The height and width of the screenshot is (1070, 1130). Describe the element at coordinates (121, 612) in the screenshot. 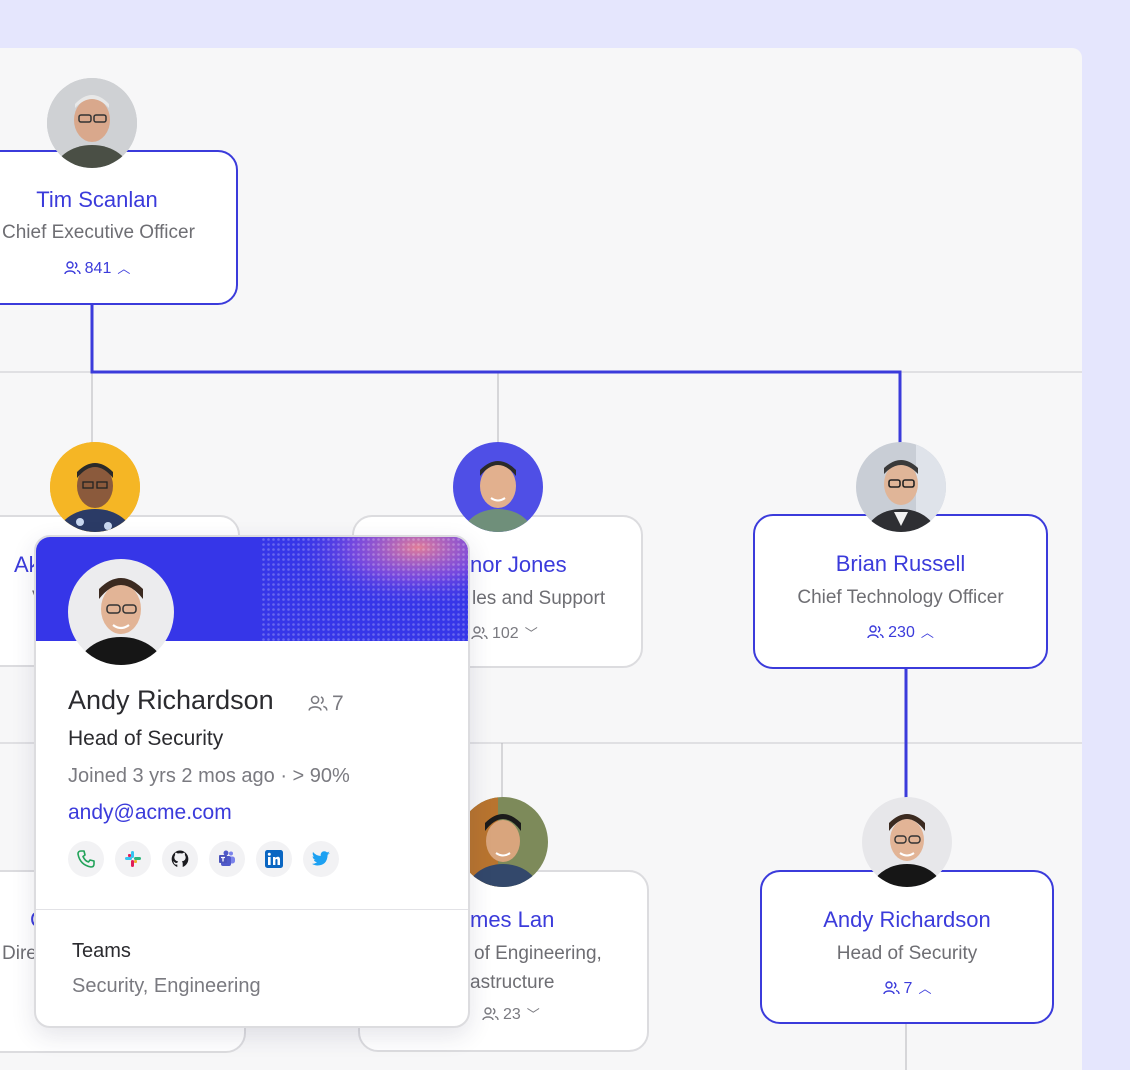

I see `profile-avatar` at that location.